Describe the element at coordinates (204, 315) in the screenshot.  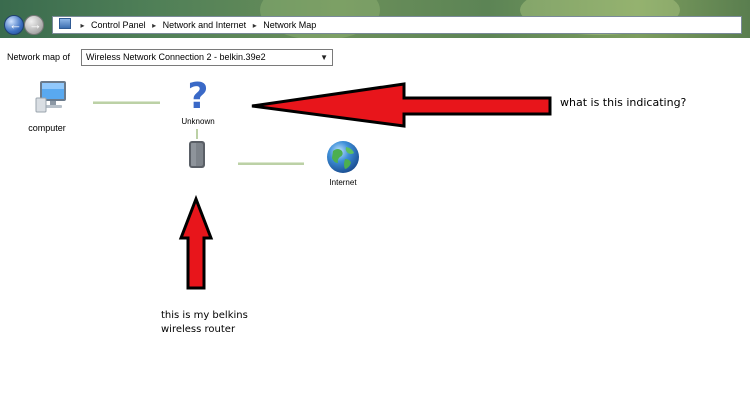
I see `annotation-router-line-1: this is my belkins` at that location.